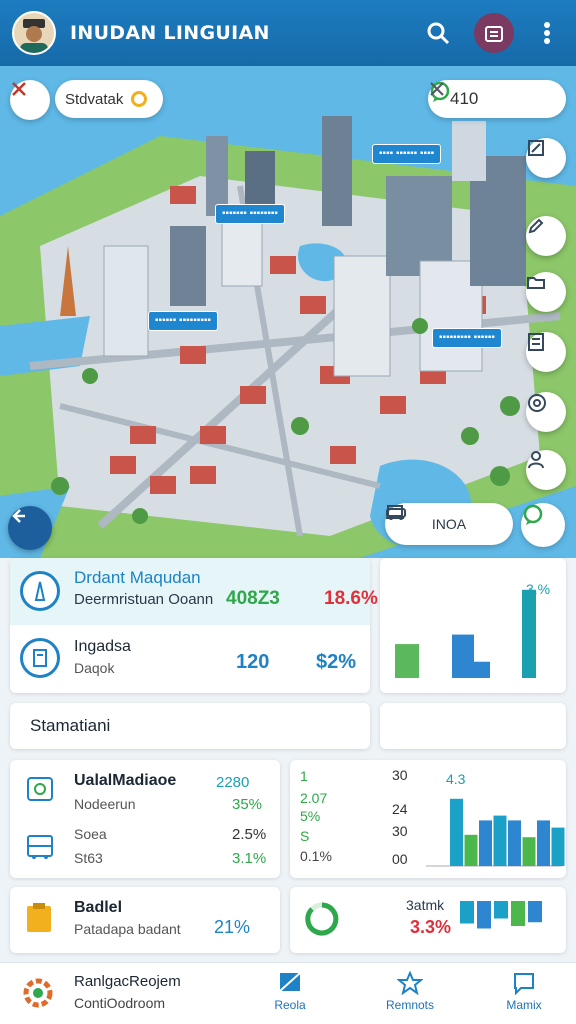  I want to click on map-label: ▪▪▪▪▪▪▪▪▪ ▪▪▪▪▪▪, so click(467, 338).